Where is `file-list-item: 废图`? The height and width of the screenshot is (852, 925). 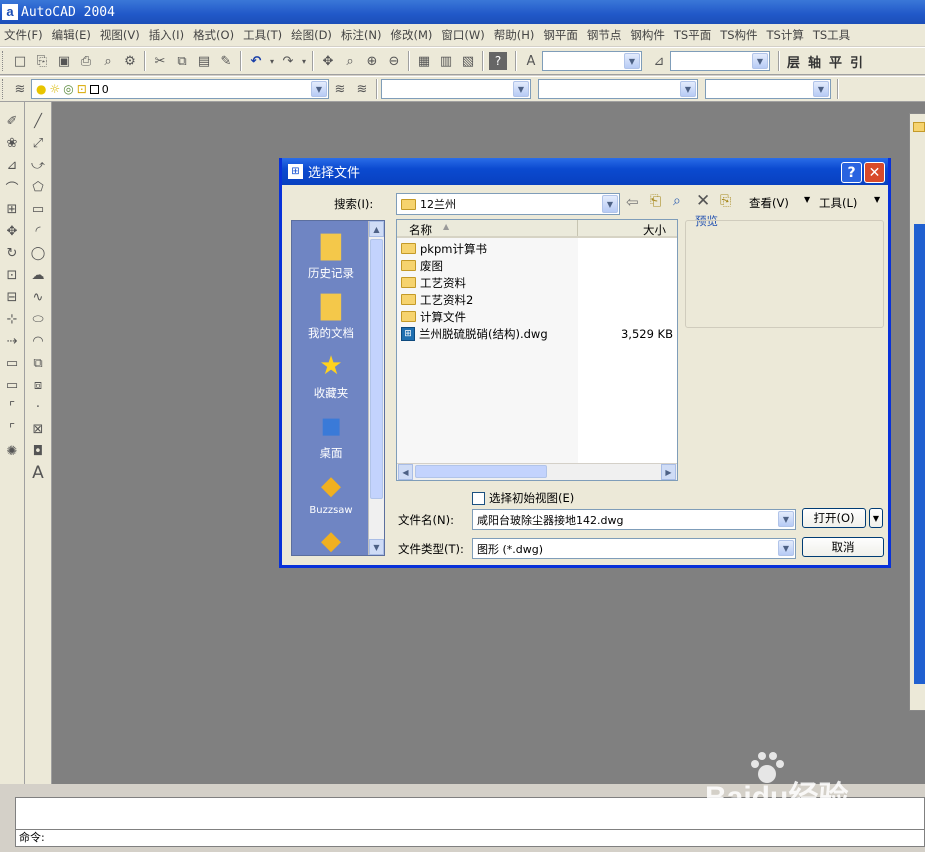 file-list-item: 废图 is located at coordinates (537, 265).